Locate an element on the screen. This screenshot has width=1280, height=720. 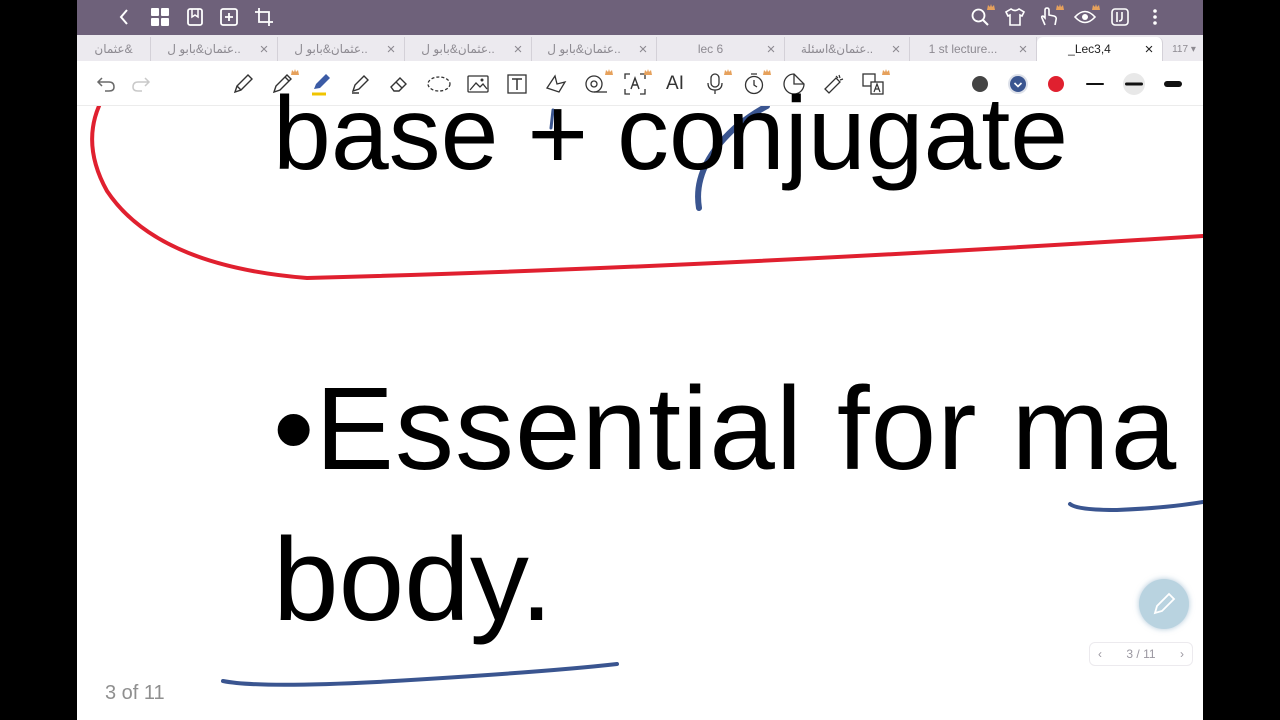
grid-view-icon is located at coordinates (160, 17).